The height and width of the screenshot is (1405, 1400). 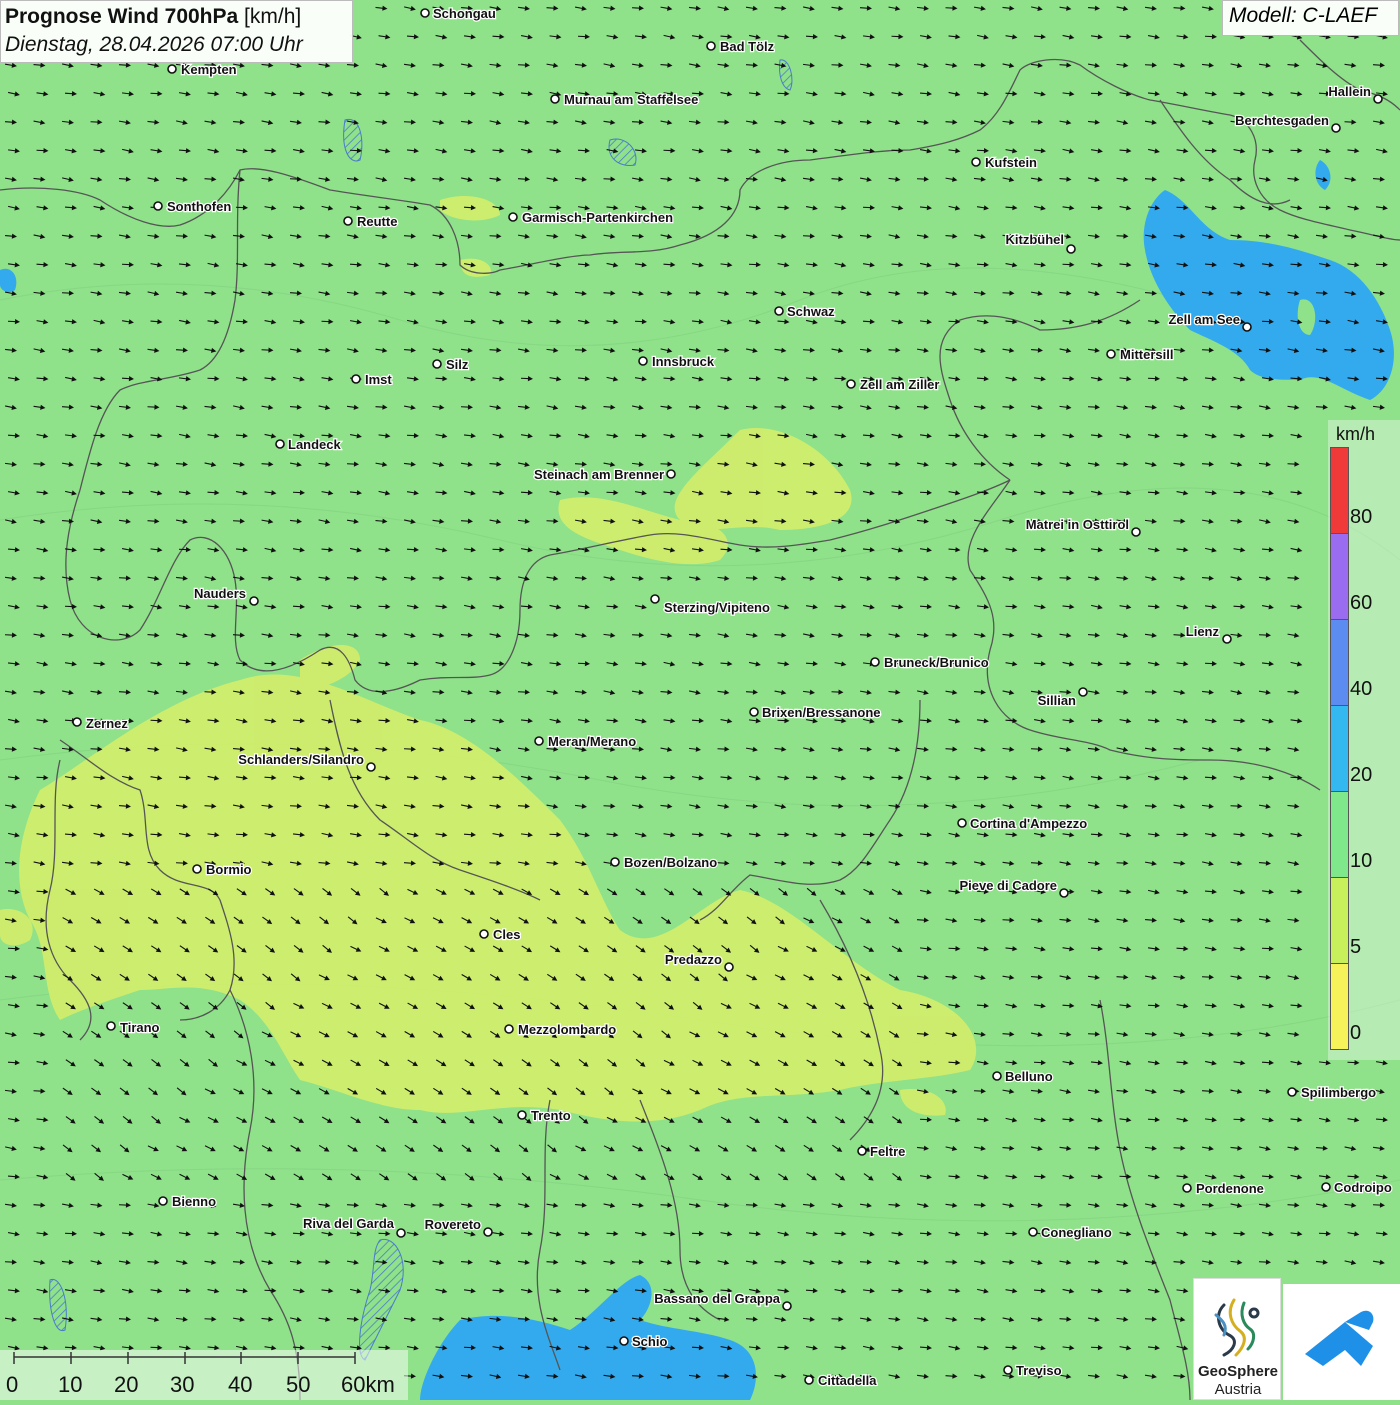 I want to click on city-label: Zell am See, so click(x=1204, y=319).